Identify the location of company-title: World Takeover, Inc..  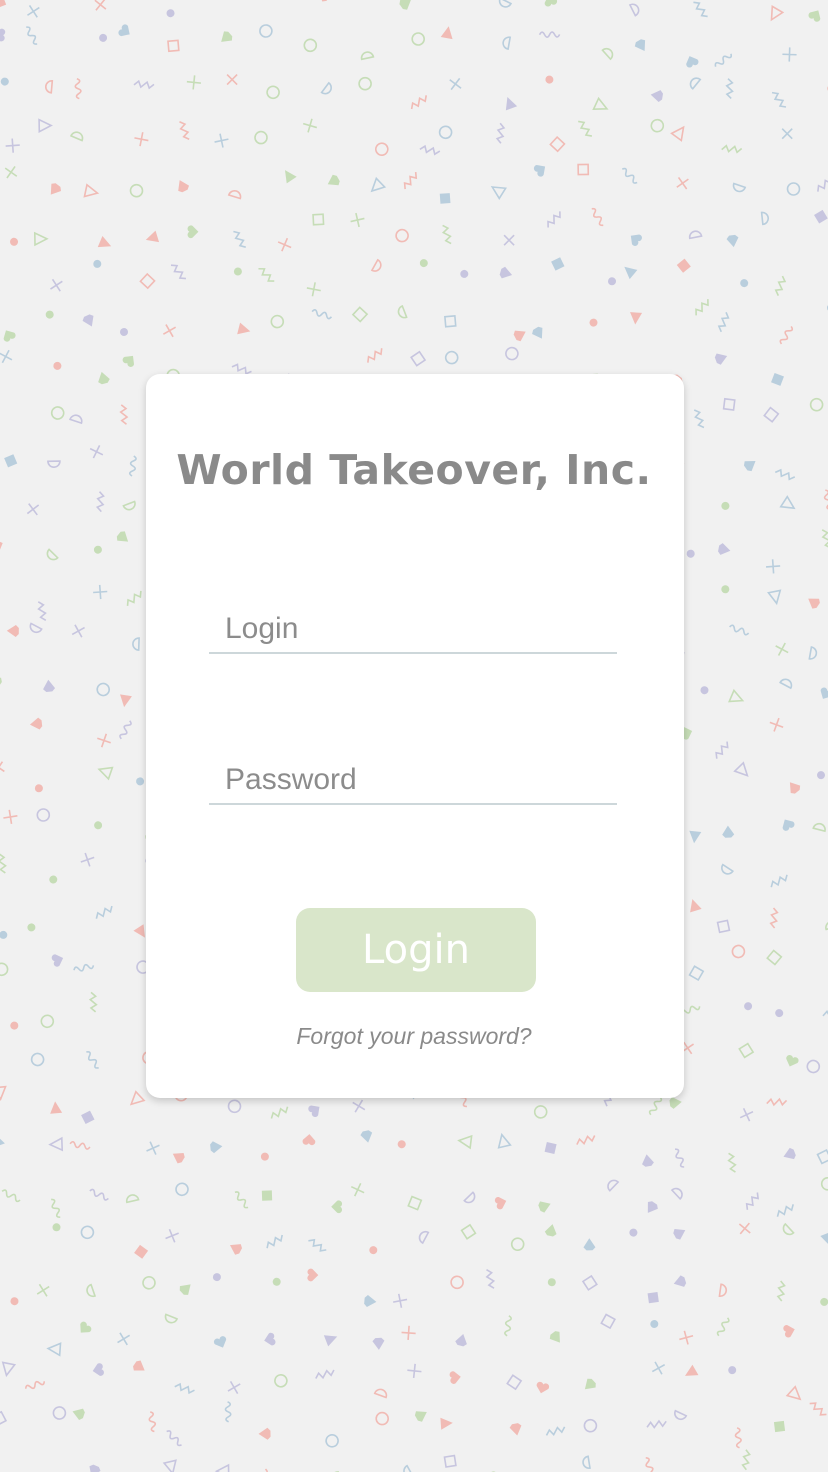
(414, 470).